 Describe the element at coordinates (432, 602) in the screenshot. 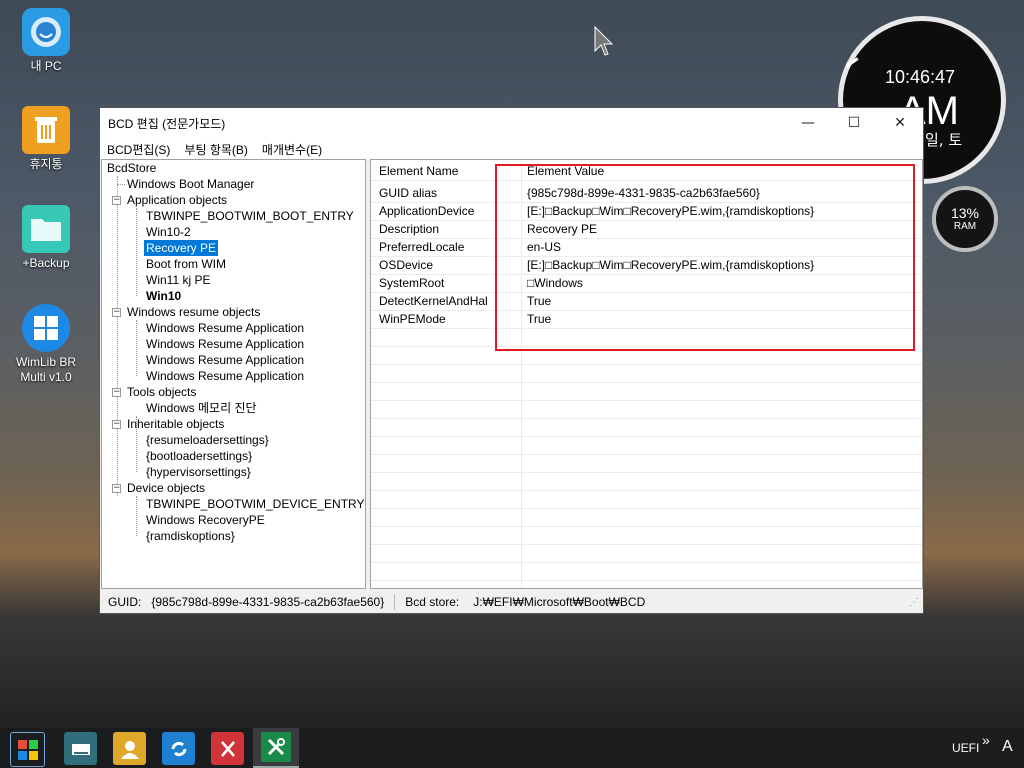

I see `status-store-label: Bcd store:` at that location.